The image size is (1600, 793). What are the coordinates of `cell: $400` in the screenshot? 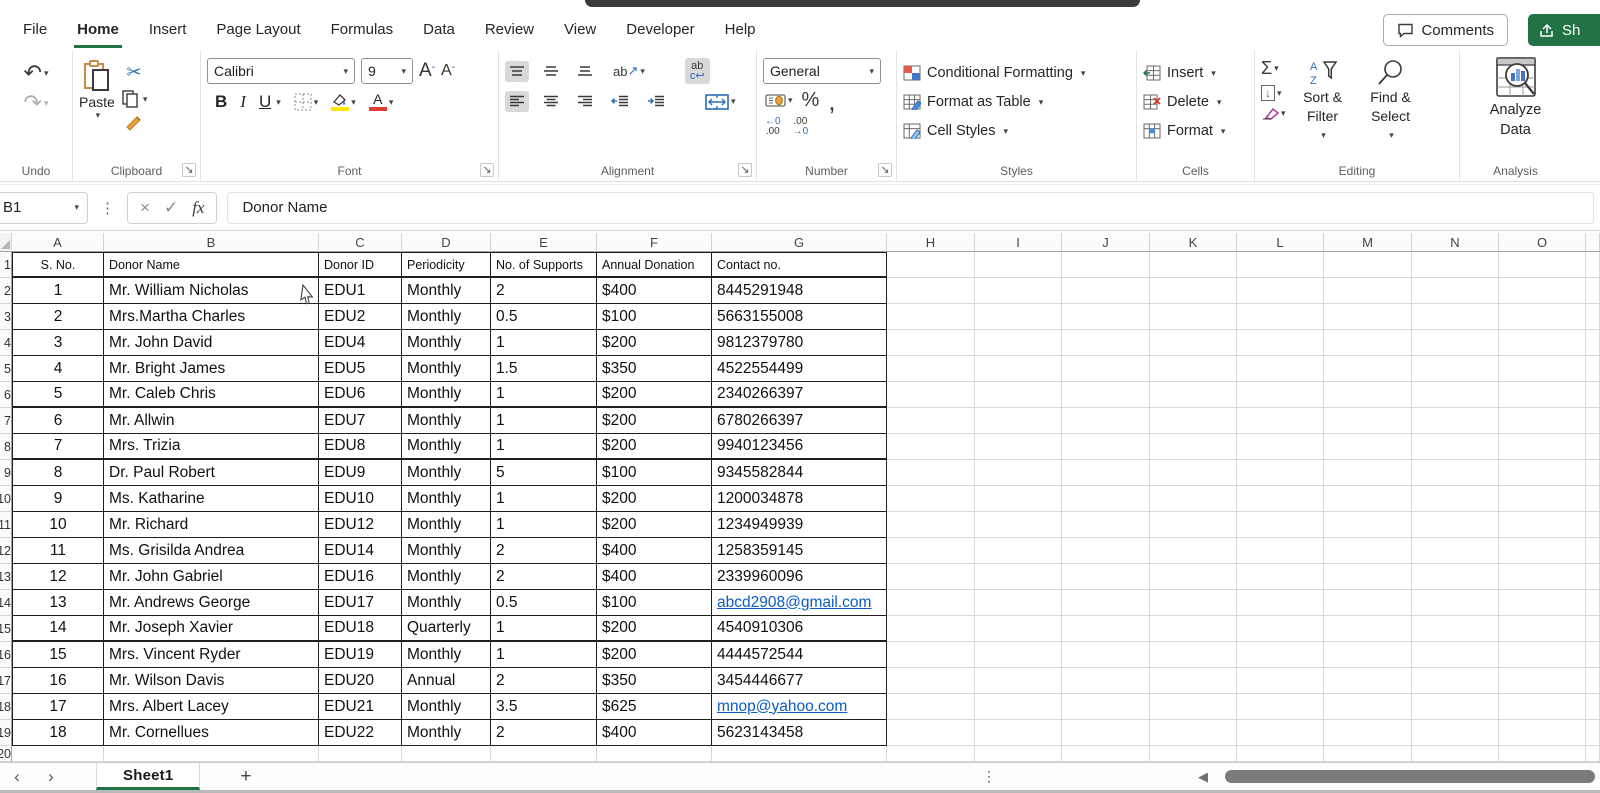 It's located at (654, 291).